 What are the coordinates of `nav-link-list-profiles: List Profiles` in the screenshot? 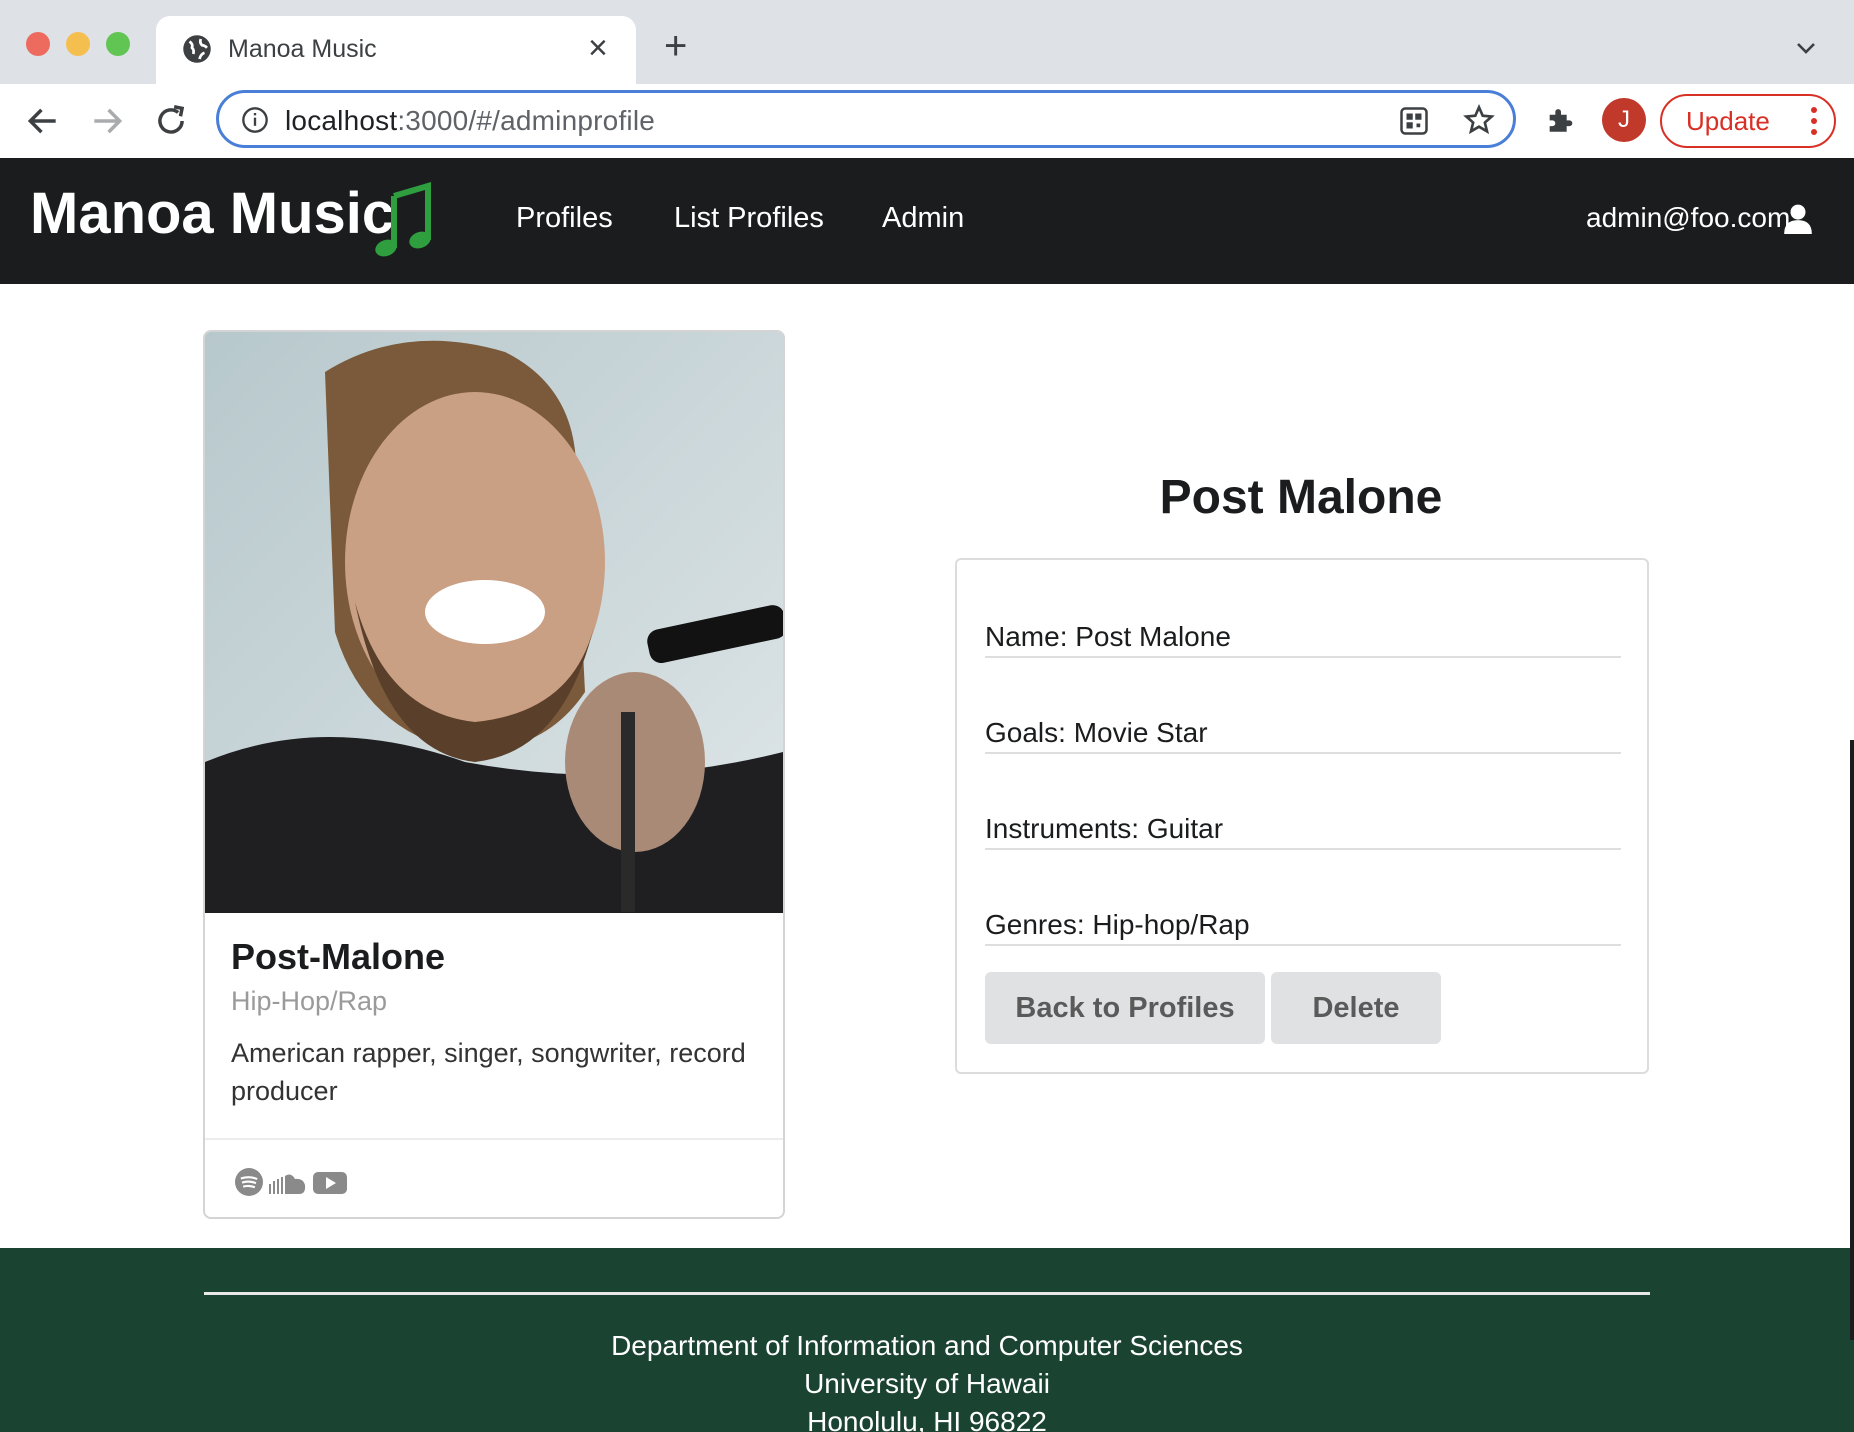 It's located at (749, 218).